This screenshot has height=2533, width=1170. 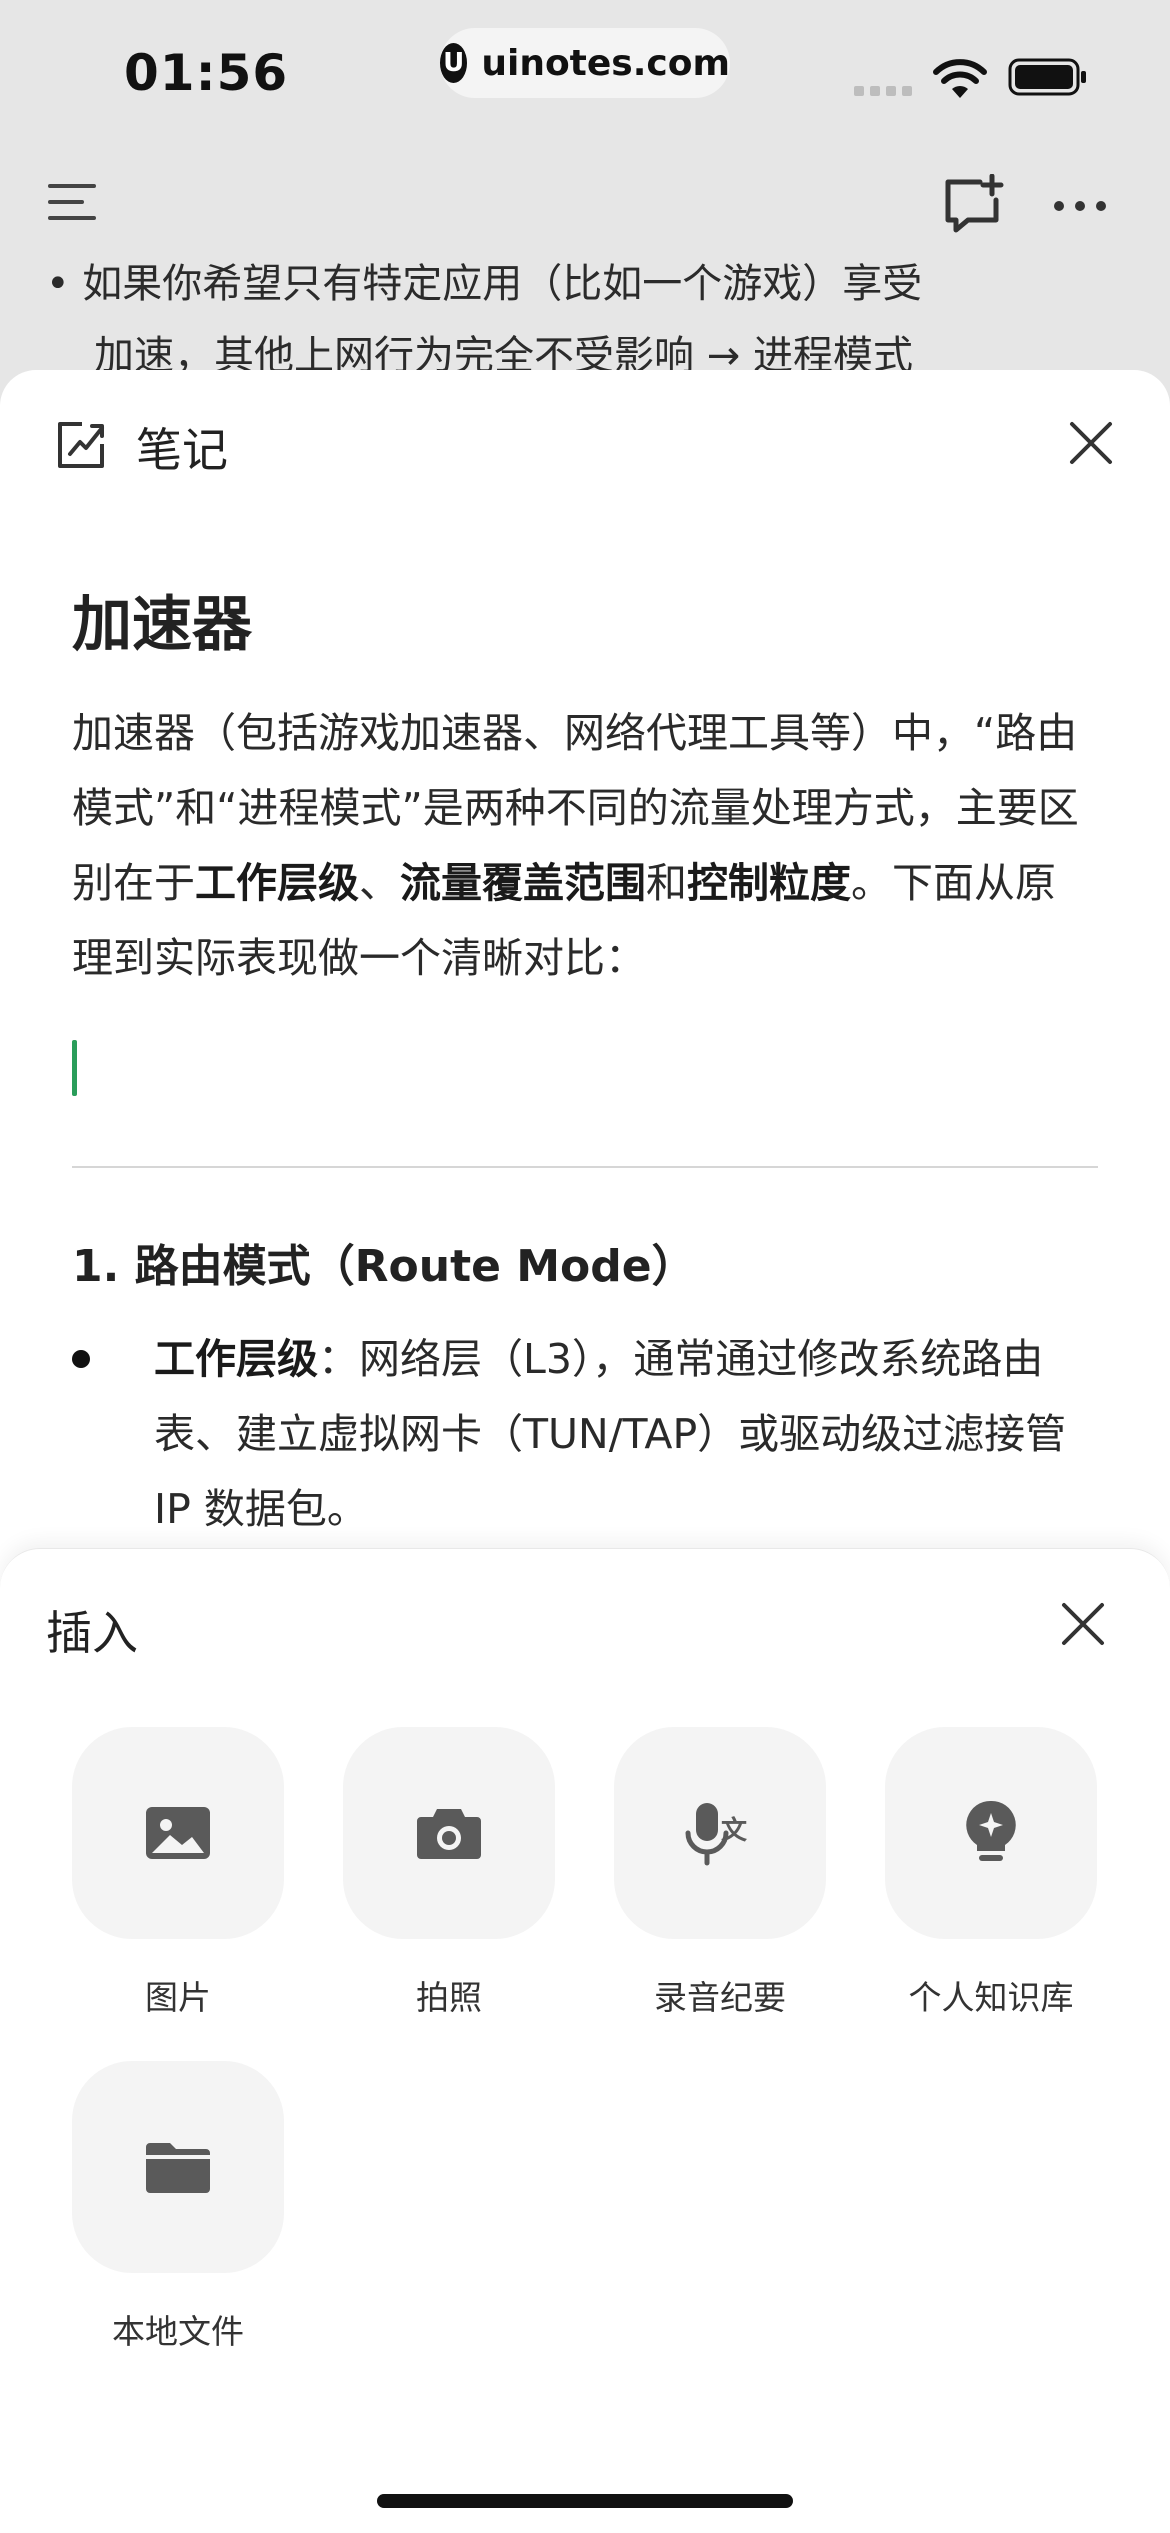 I want to click on folder-icon, so click(x=178, y=2168).